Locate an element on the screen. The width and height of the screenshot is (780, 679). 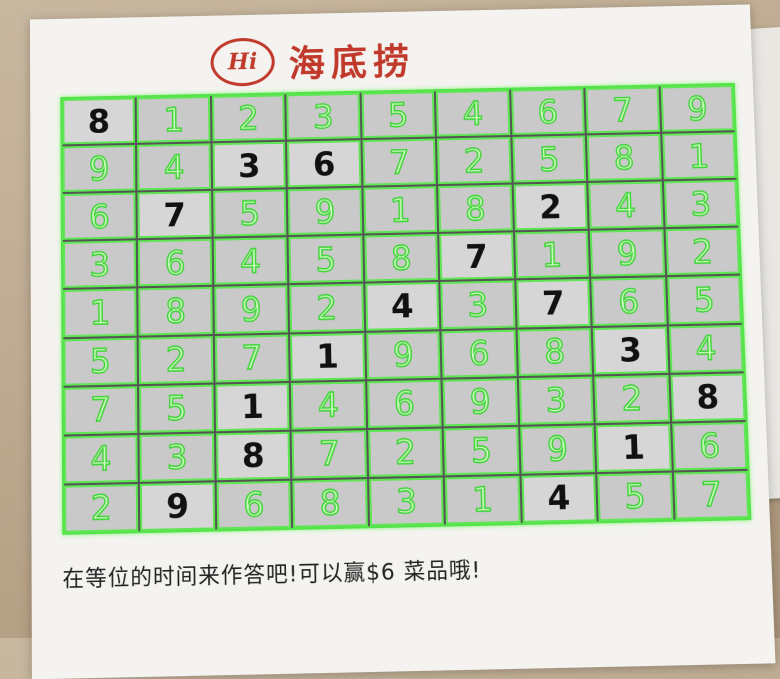
brand-logo-icon: Hi is located at coordinates (243, 62).